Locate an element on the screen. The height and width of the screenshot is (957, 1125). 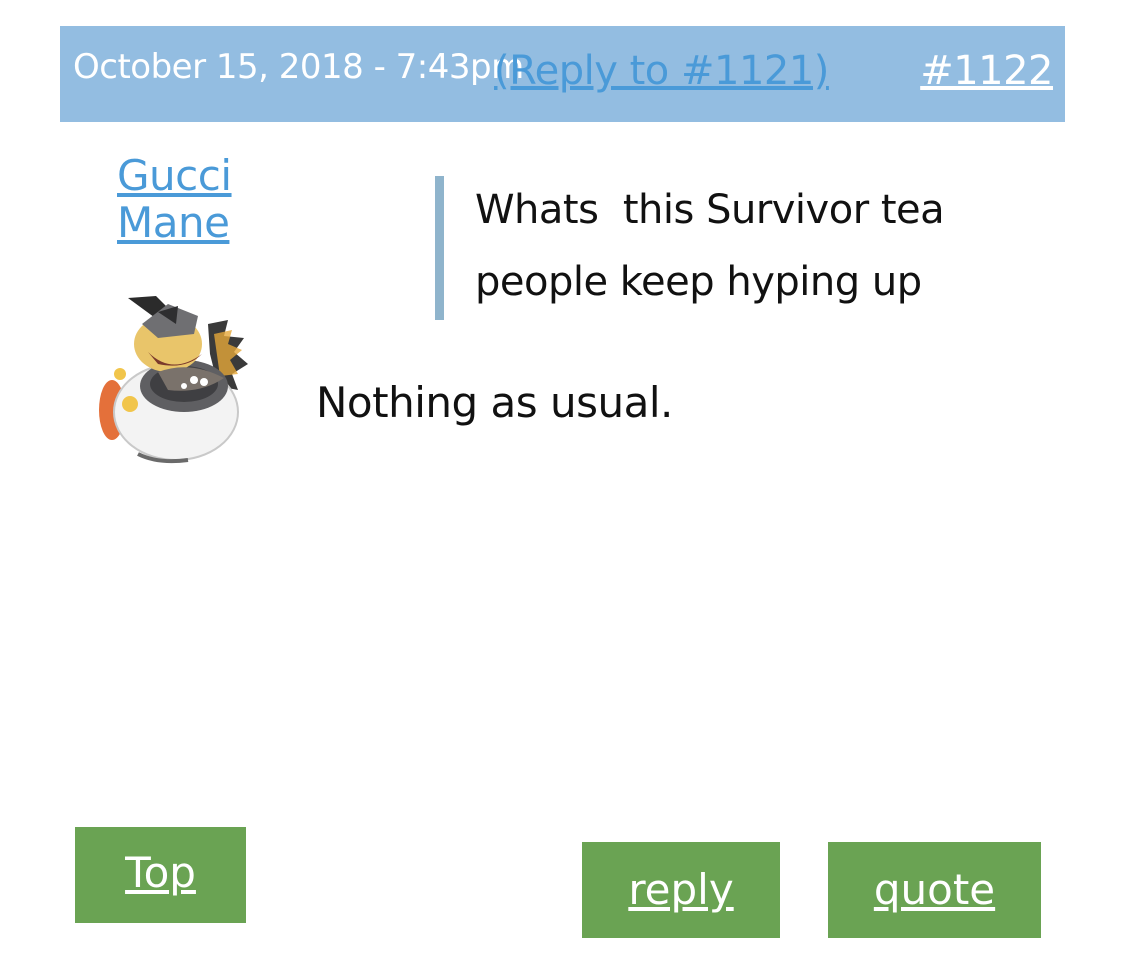
reply-button: reply is located at coordinates (681, 890).